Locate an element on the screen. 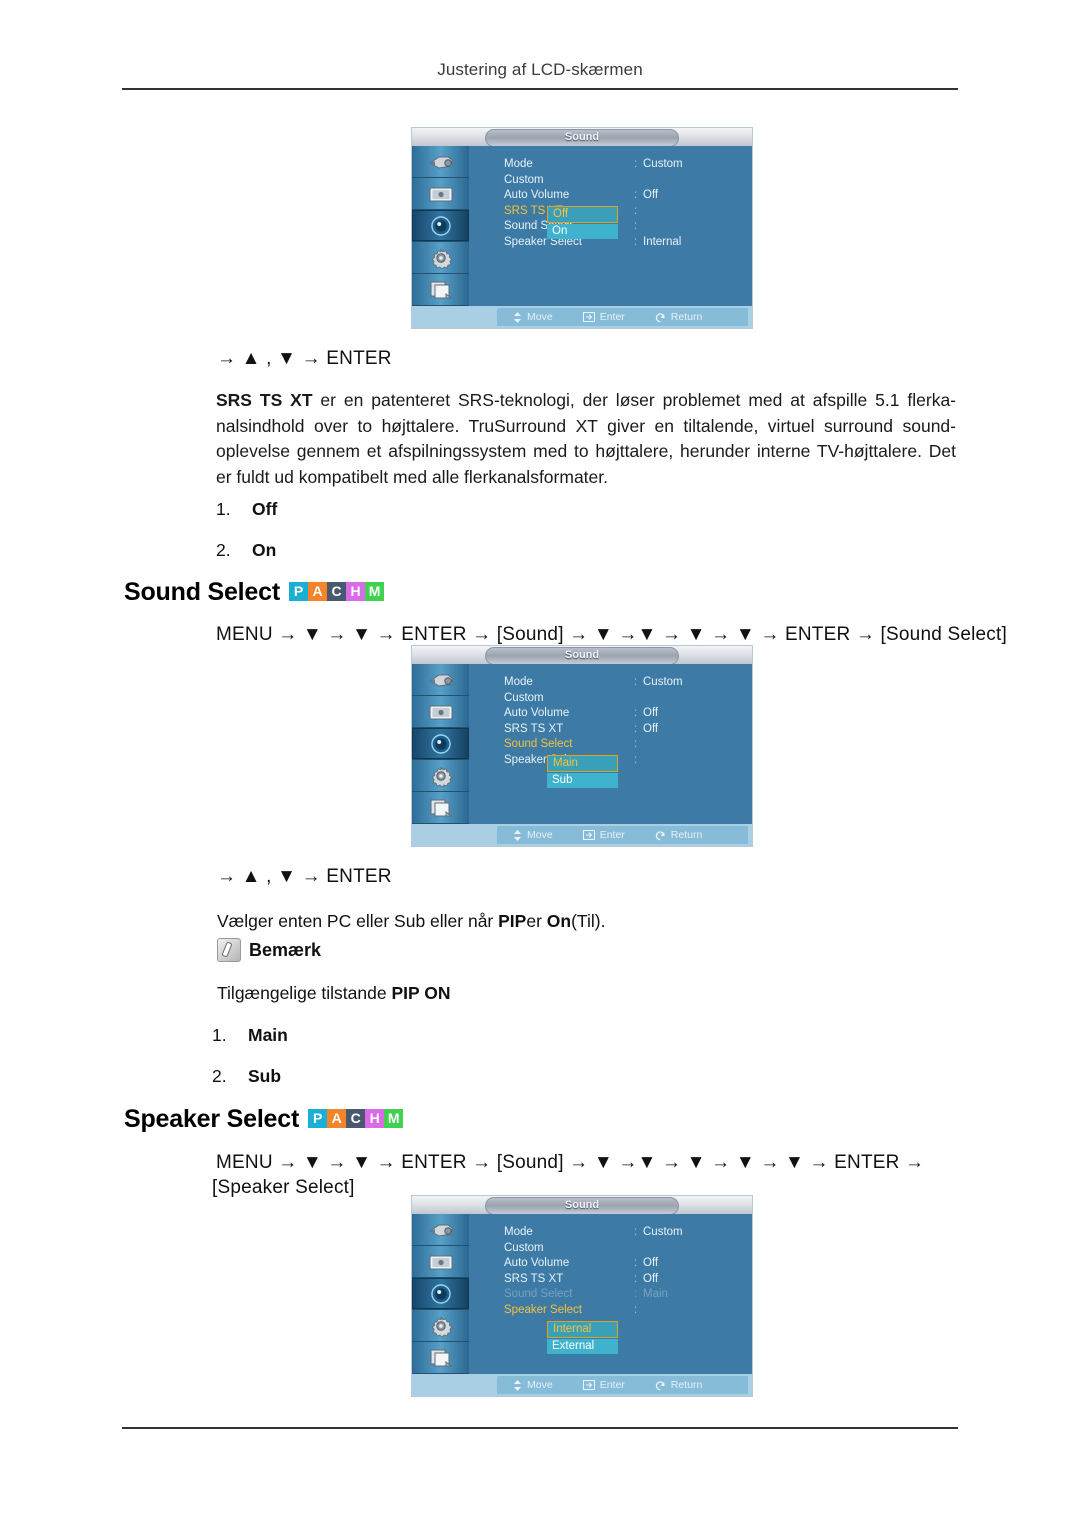 The image size is (1080, 1527). osd-row-value: Off is located at coordinates (651, 1263).